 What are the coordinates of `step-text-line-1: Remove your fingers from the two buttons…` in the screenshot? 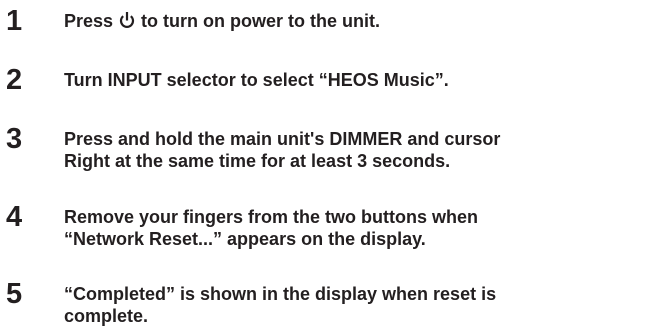 It's located at (271, 217).